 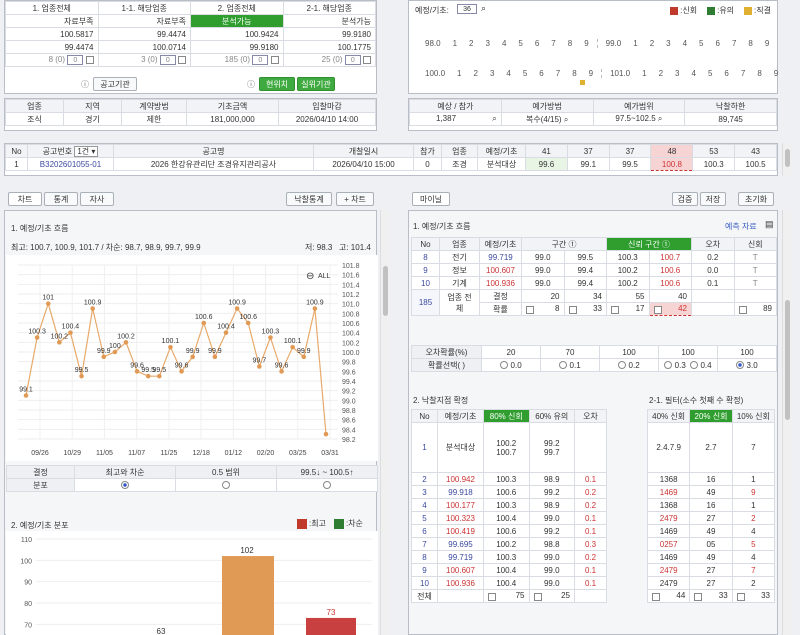 What do you see at coordinates (711, 570) in the screenshot?
I see `table-row: 2479 27 7` at bounding box center [711, 570].